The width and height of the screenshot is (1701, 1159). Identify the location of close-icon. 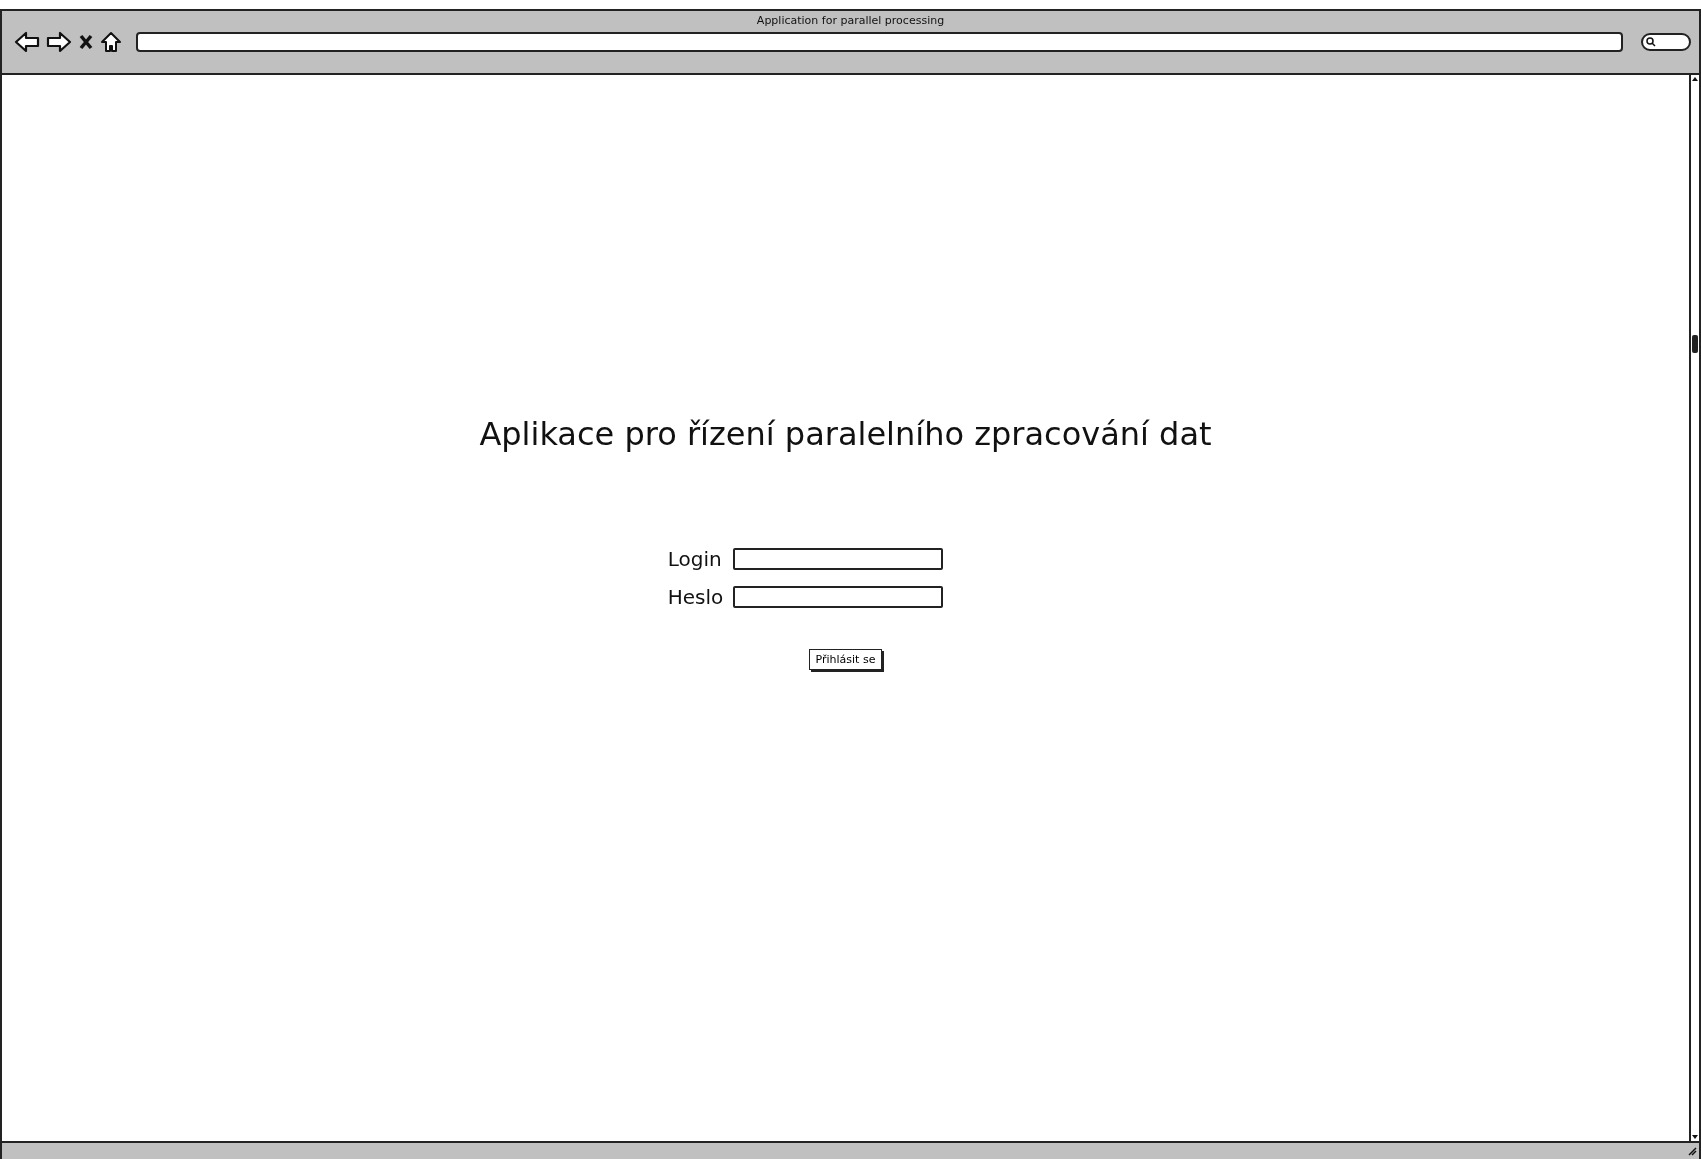
(86, 42).